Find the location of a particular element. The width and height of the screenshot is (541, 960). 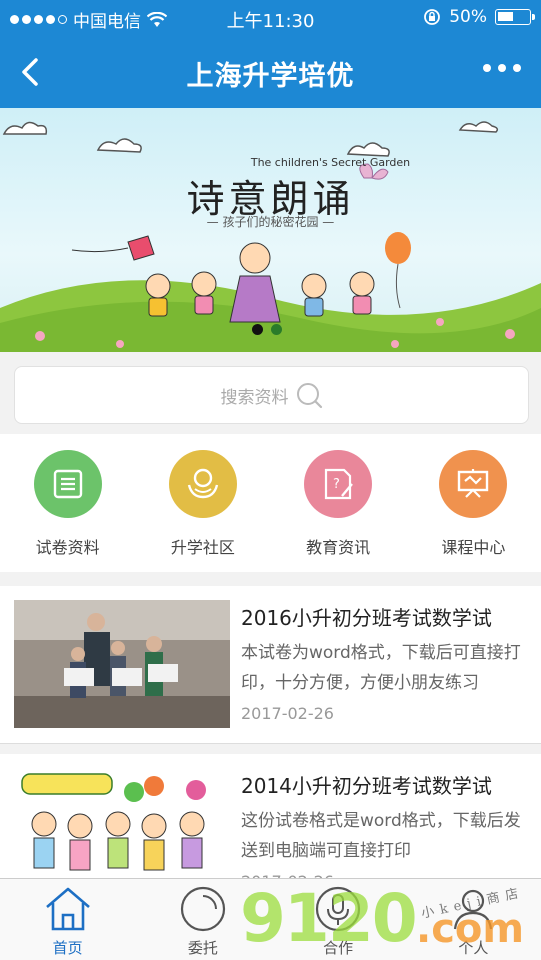

article-title: 2014小升初分班考试数学试 is located at coordinates (366, 786).